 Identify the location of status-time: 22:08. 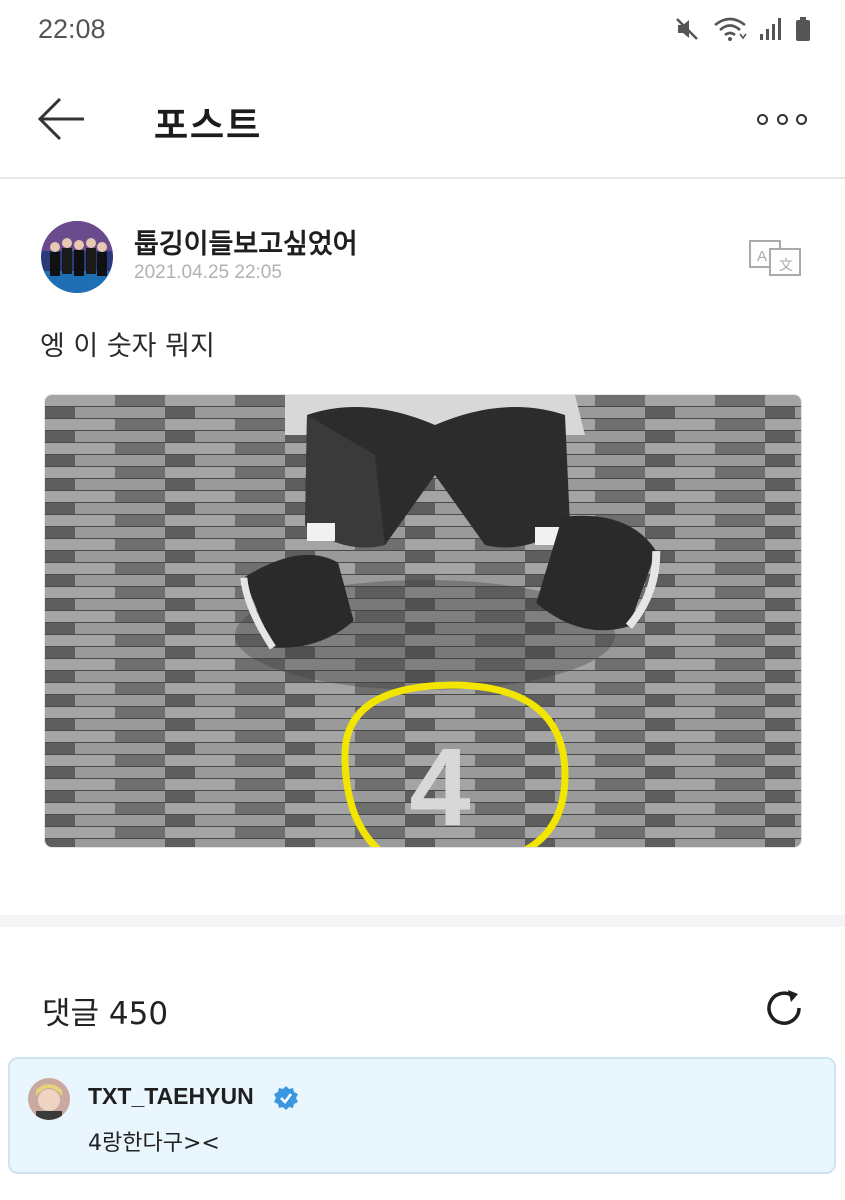
(72, 29).